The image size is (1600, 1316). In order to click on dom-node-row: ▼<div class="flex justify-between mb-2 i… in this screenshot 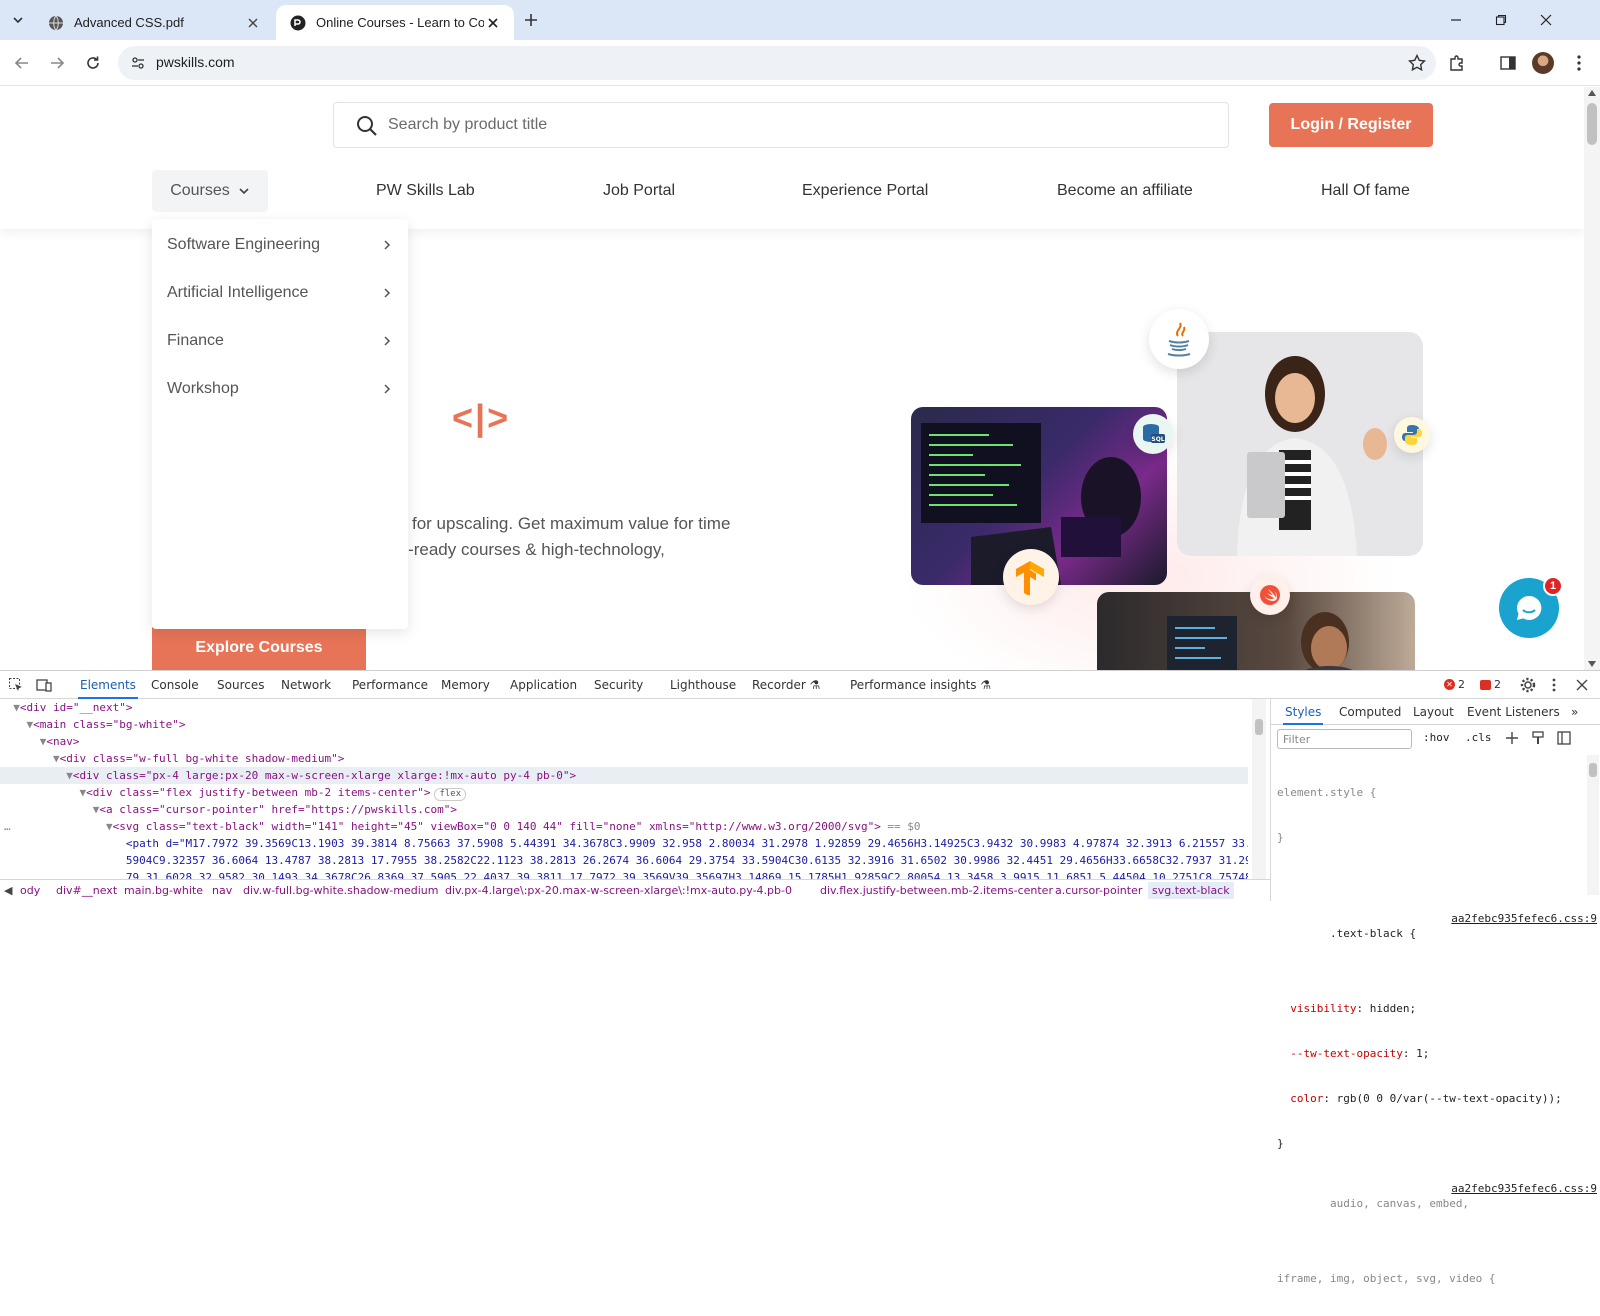, I will do `click(624, 792)`.